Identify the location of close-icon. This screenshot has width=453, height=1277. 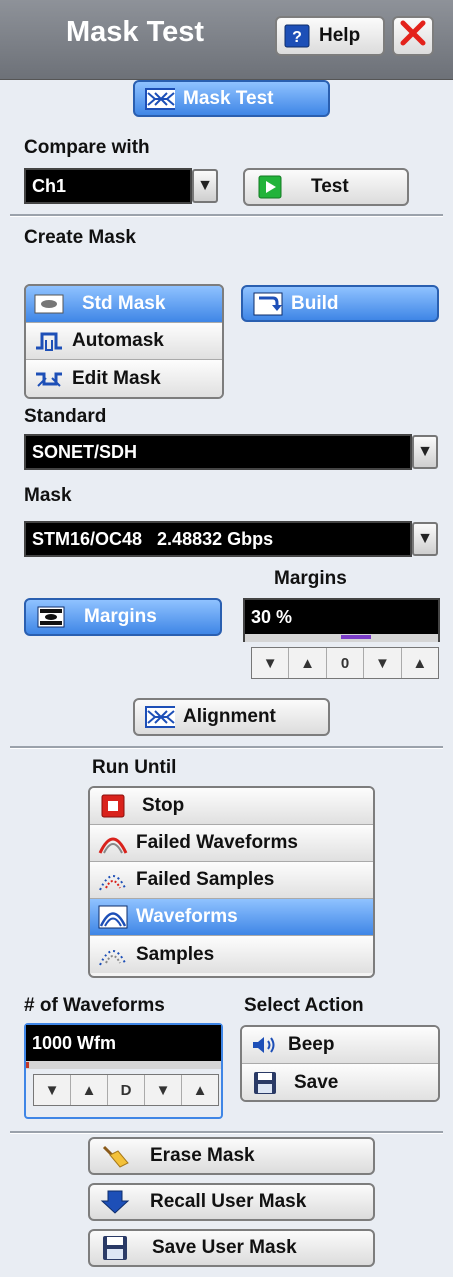
(413, 36).